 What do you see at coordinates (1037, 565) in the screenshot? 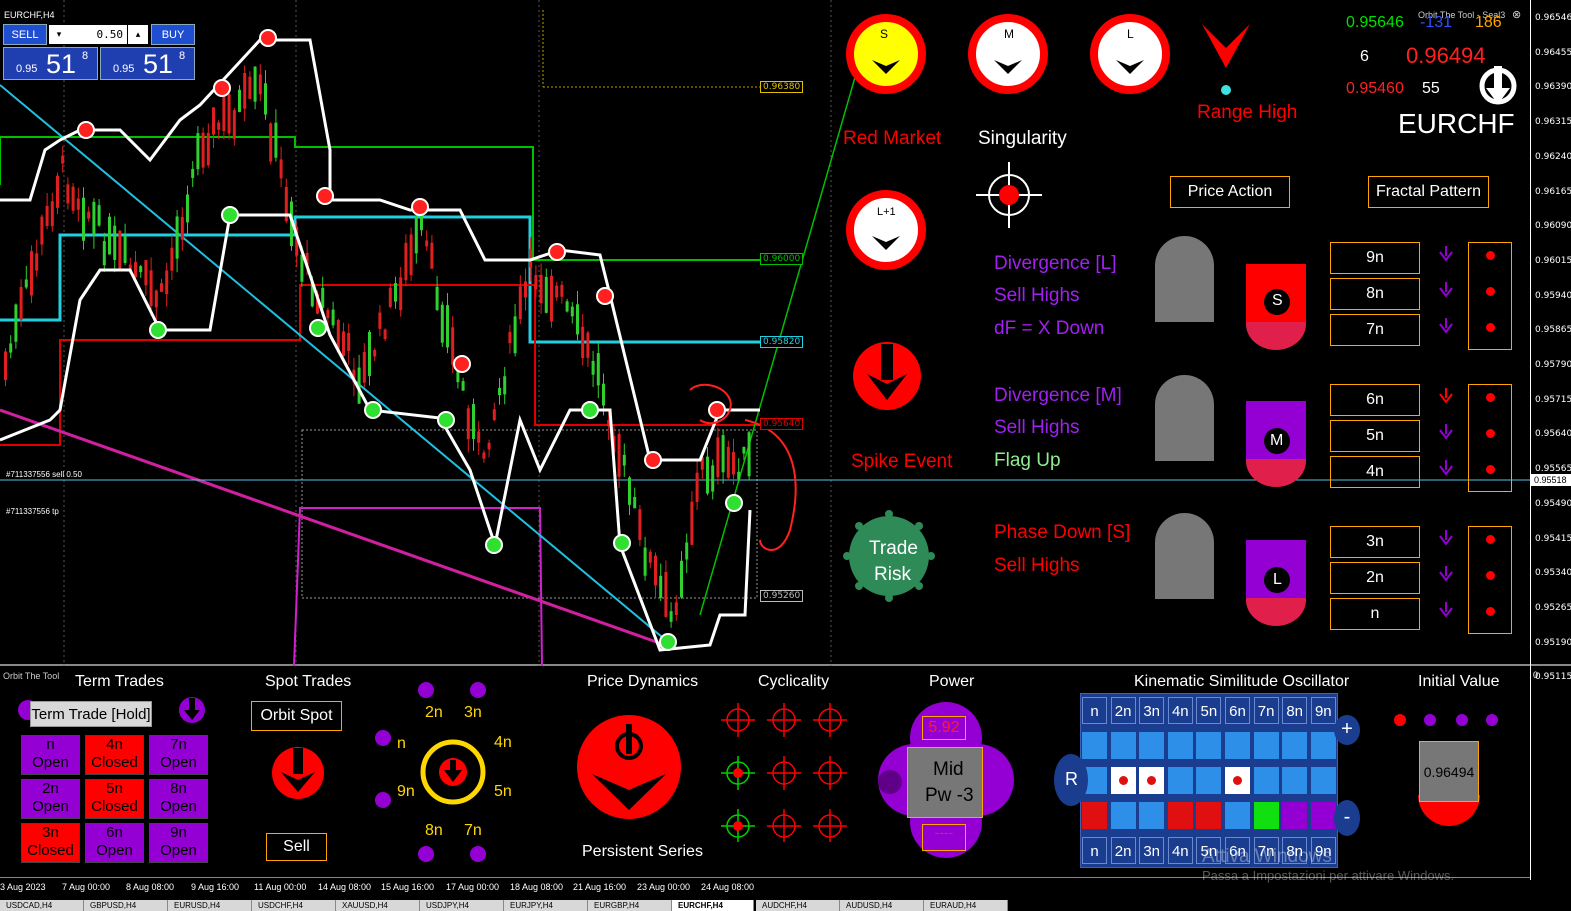
I see `phase-s-line-2: Sell Highs` at bounding box center [1037, 565].